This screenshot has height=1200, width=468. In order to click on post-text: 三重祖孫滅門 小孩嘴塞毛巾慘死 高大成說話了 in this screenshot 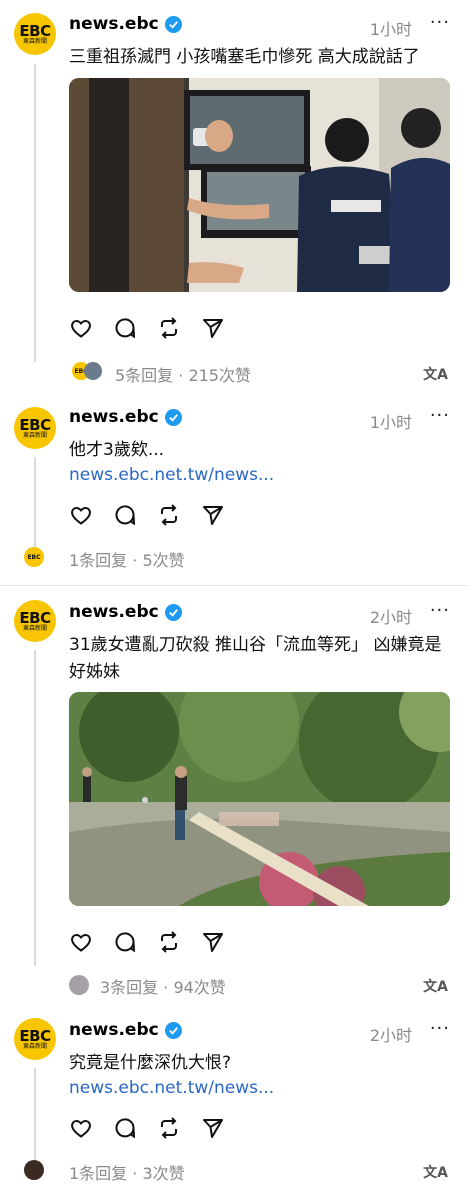, I will do `click(244, 57)`.